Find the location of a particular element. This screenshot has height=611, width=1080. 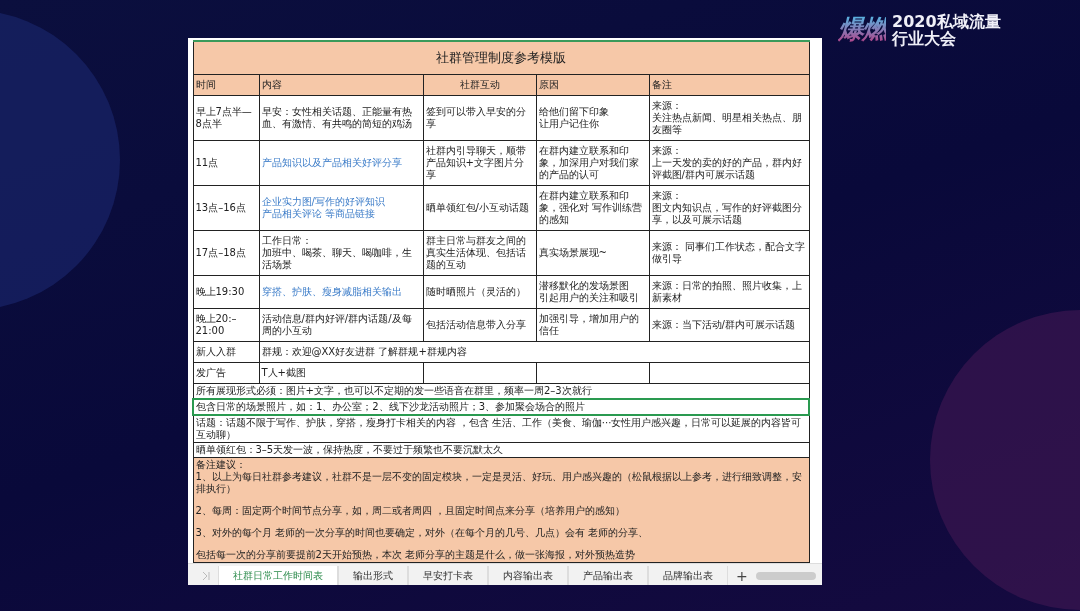

table-cell: 真实场景展现~ is located at coordinates (592, 253).